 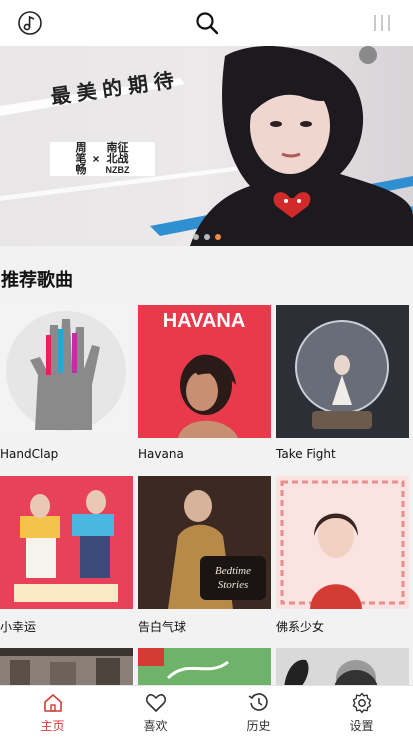 What do you see at coordinates (259, 703) in the screenshot?
I see `history-icon` at bounding box center [259, 703].